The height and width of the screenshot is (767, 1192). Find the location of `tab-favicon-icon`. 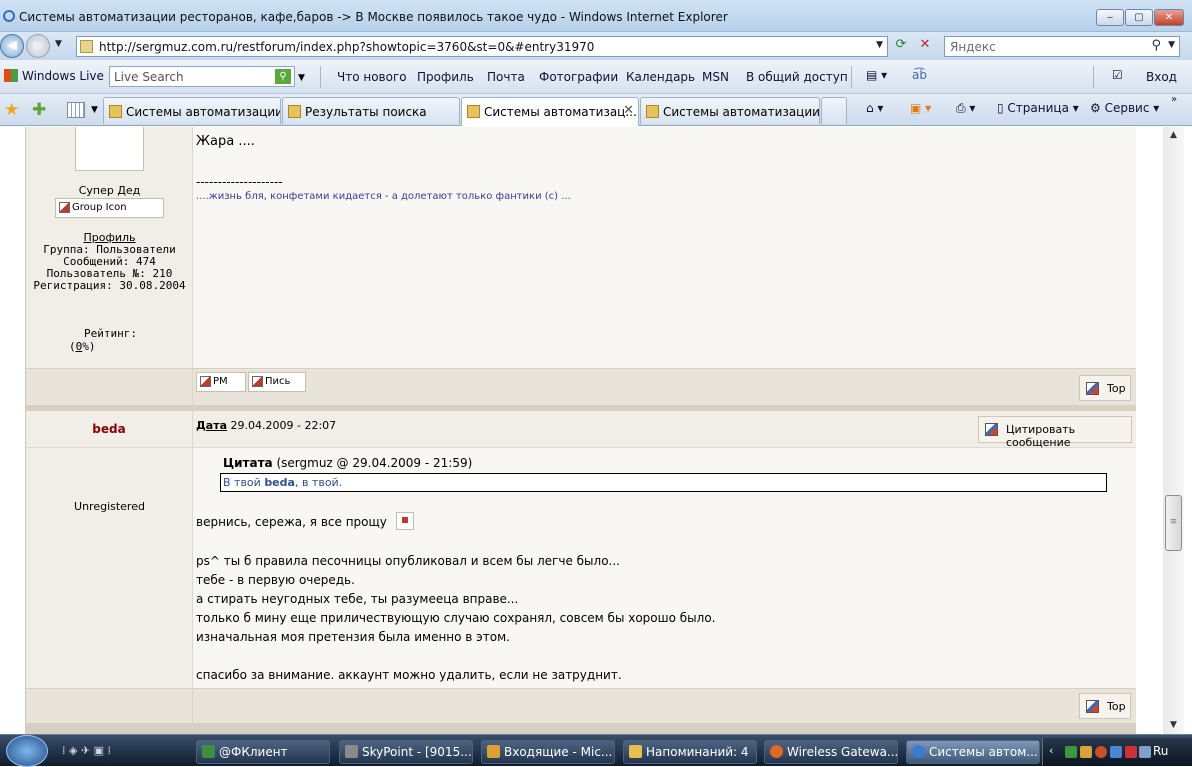

tab-favicon-icon is located at coordinates (115, 111).